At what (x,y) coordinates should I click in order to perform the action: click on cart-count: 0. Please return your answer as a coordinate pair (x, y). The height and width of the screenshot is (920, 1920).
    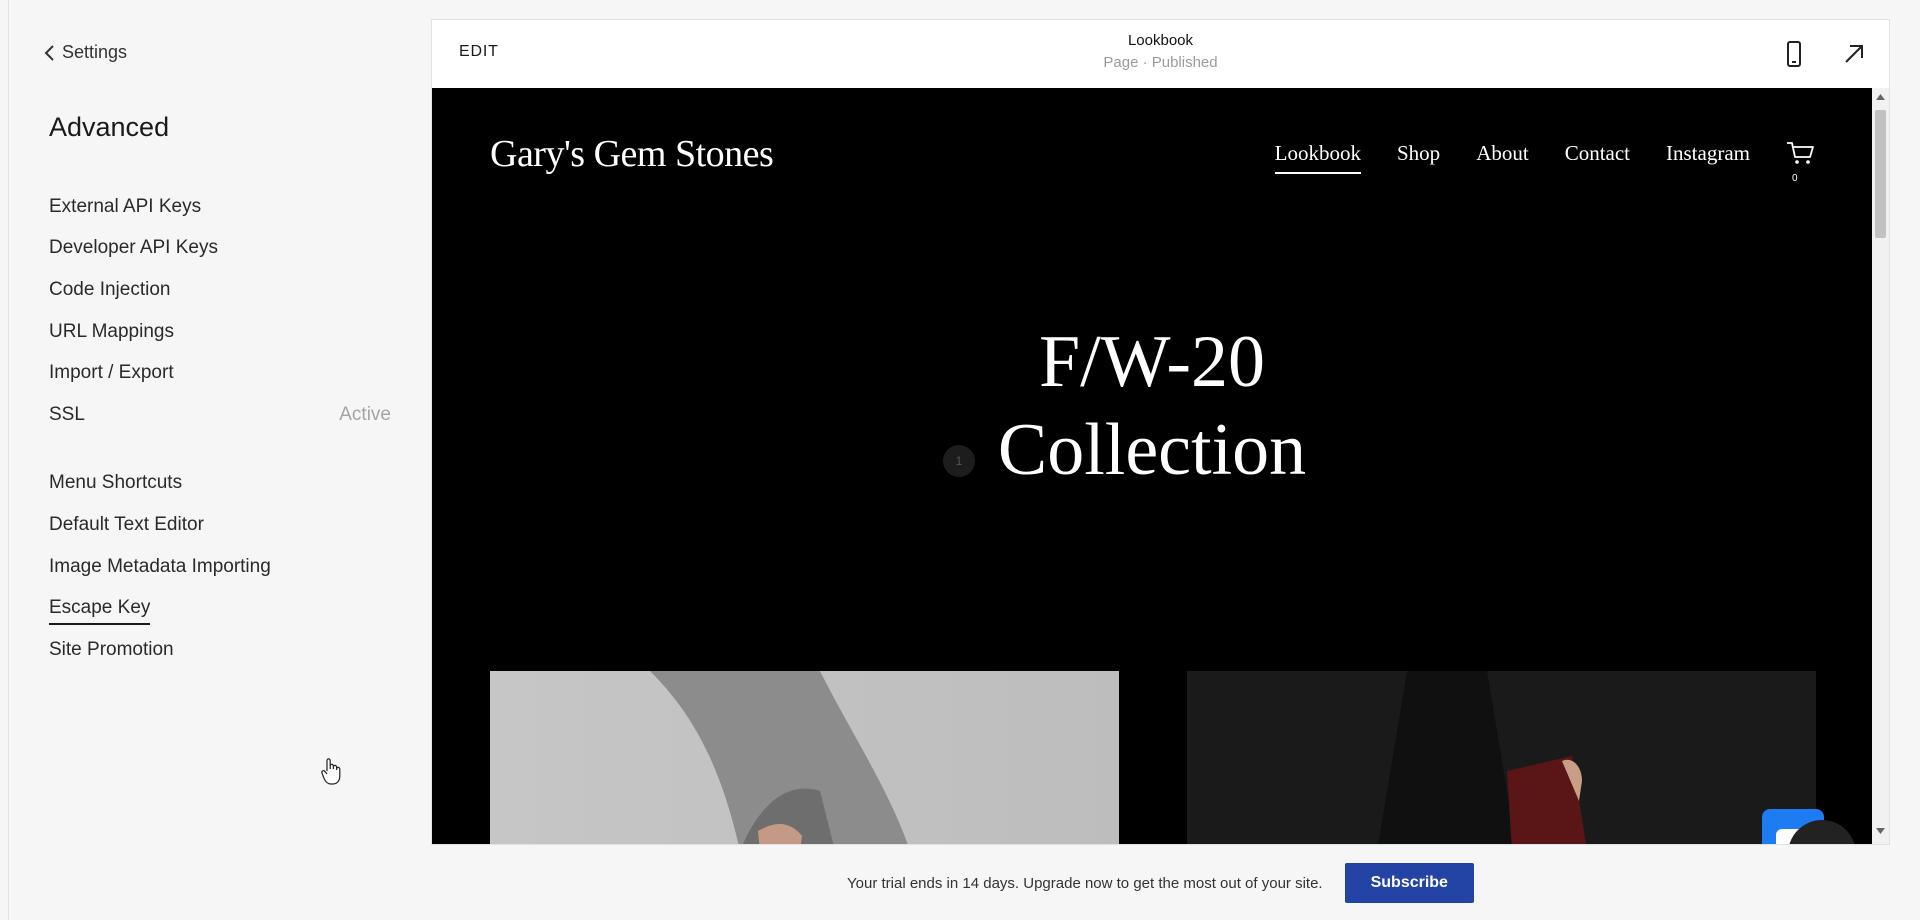
    Looking at the image, I should click on (1795, 178).